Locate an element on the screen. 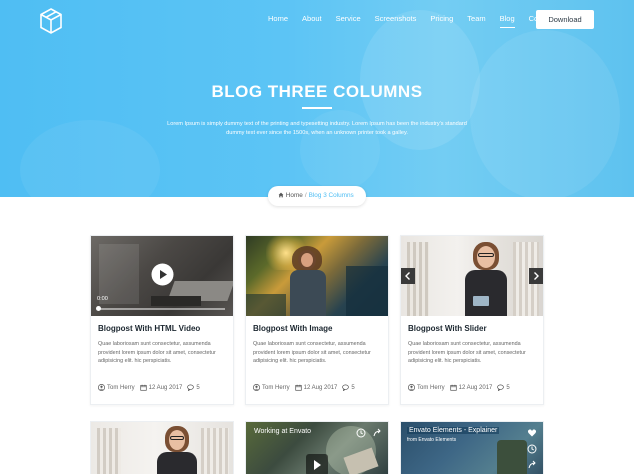  video-progress-handle is located at coordinates (98, 308).